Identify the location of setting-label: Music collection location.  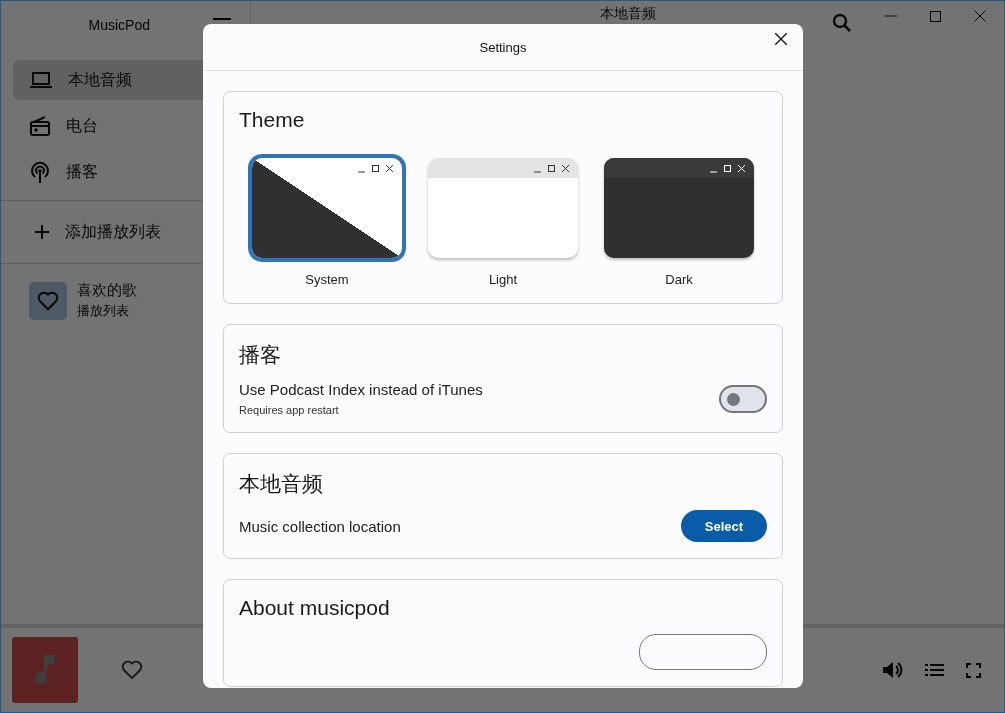
(320, 526).